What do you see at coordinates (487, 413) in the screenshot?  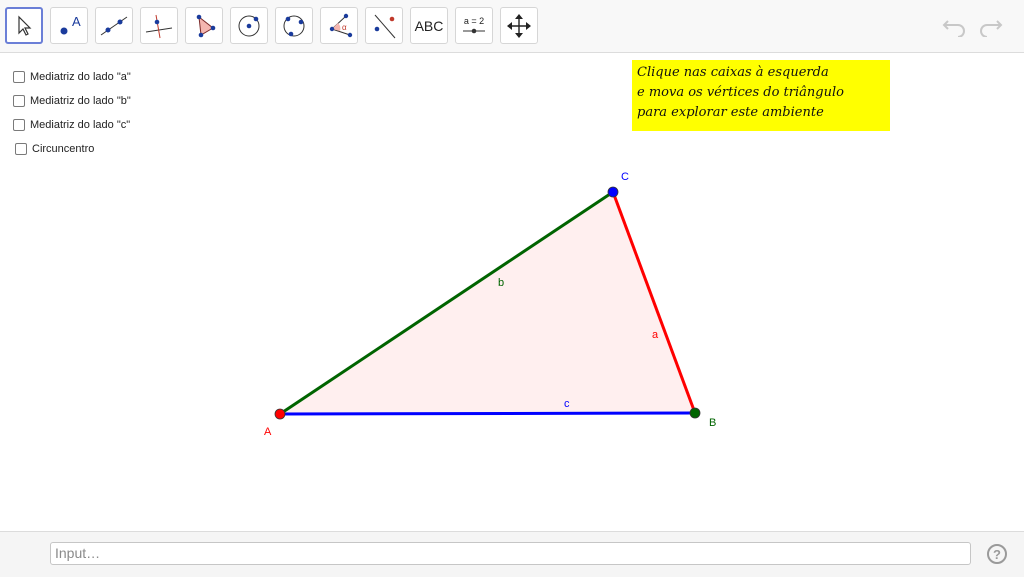 I see `side-c` at bounding box center [487, 413].